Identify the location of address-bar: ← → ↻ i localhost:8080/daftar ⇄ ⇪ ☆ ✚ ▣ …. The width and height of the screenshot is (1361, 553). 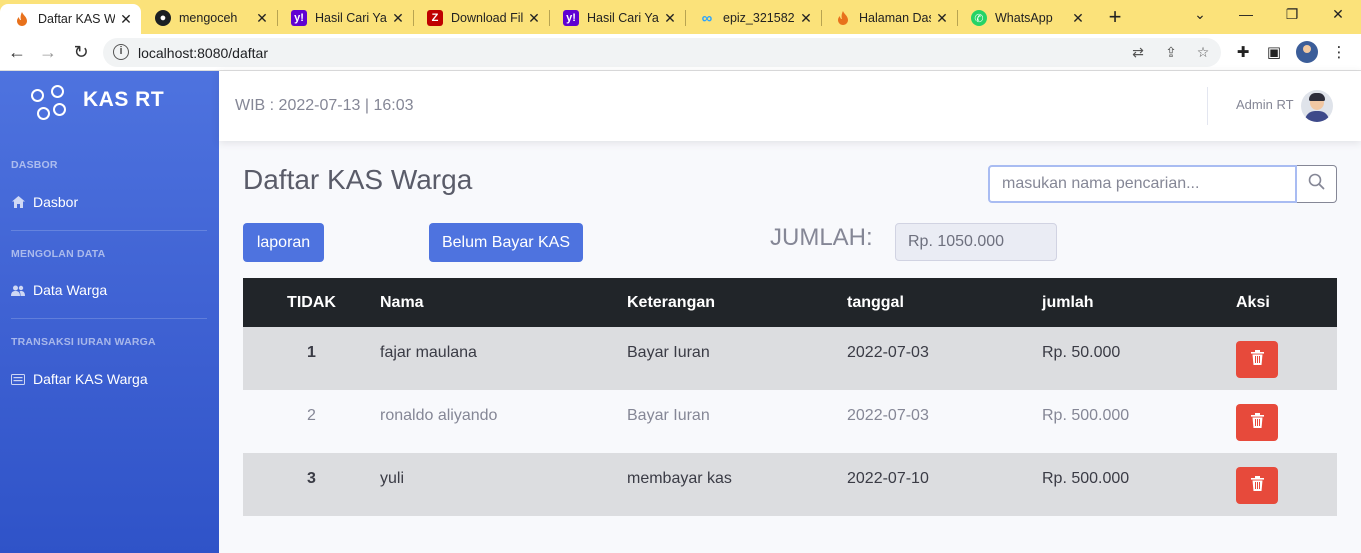
(680, 52).